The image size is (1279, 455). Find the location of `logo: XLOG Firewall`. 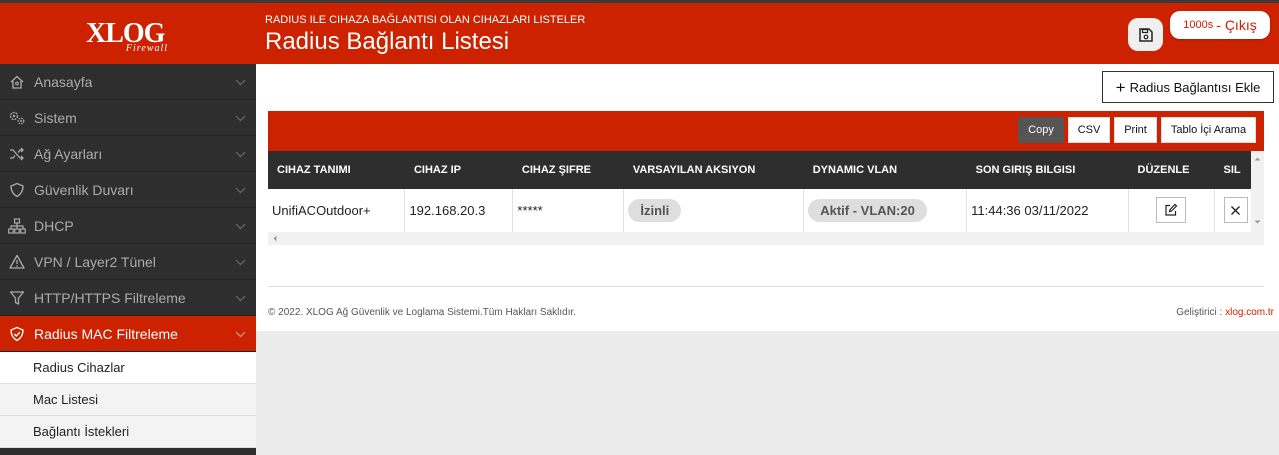

logo: XLOG Firewall is located at coordinates (128, 33).